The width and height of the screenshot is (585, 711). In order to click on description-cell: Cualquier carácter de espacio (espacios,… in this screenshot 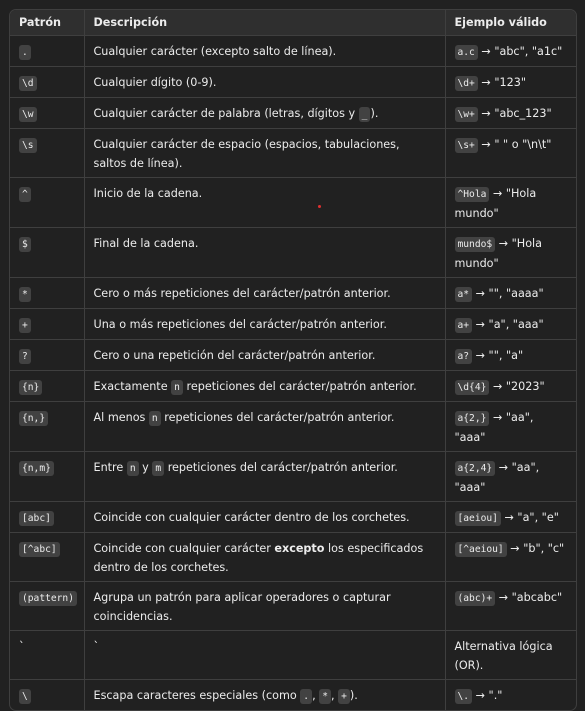, I will do `click(265, 153)`.